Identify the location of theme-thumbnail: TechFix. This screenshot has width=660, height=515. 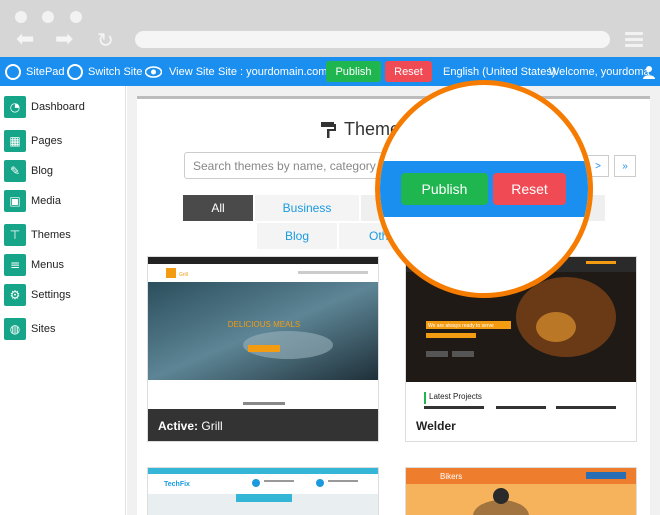
(263, 491).